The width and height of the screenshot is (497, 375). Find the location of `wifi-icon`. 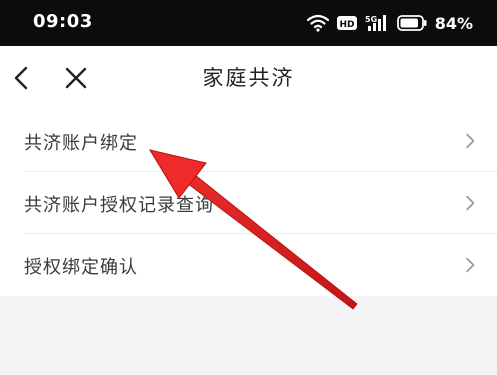

wifi-icon is located at coordinates (317, 23).